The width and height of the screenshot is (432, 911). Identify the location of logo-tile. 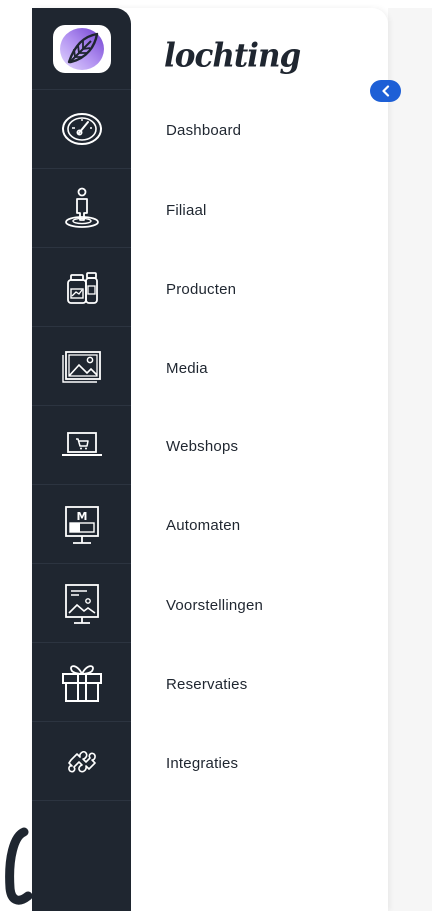
(82, 49).